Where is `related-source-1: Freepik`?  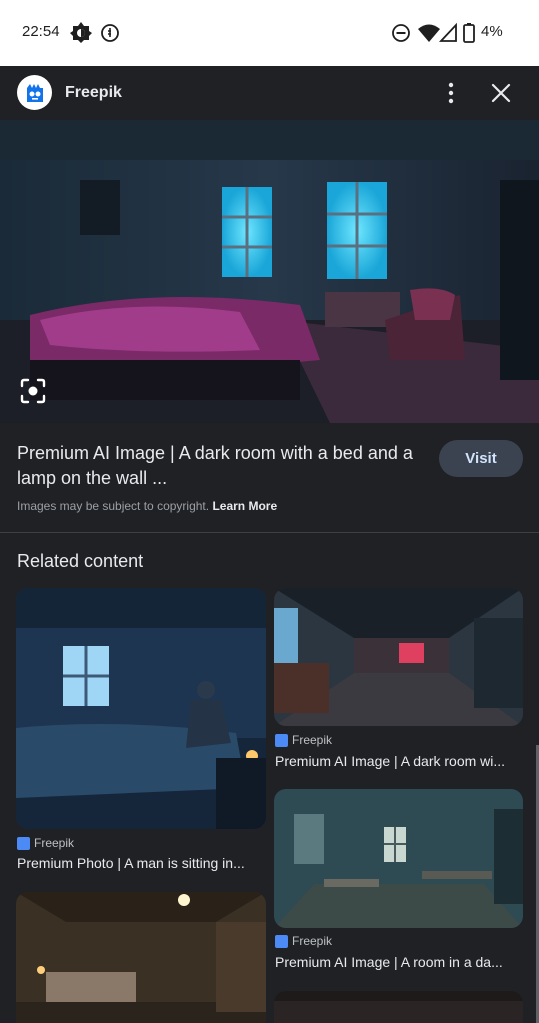
related-source-1: Freepik is located at coordinates (303, 740).